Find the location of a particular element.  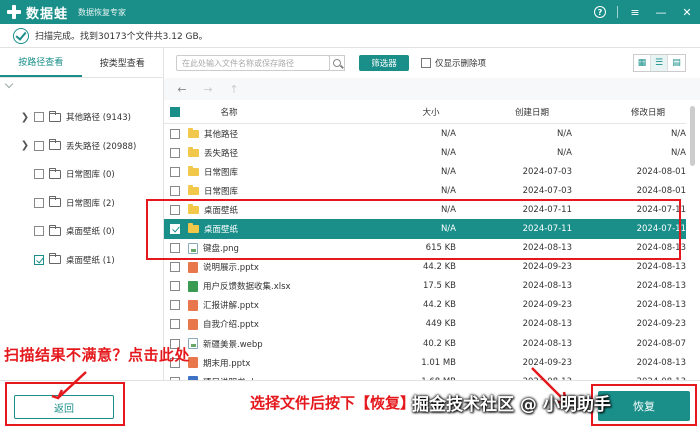

file-size: 1.01 MB is located at coordinates (438, 362).